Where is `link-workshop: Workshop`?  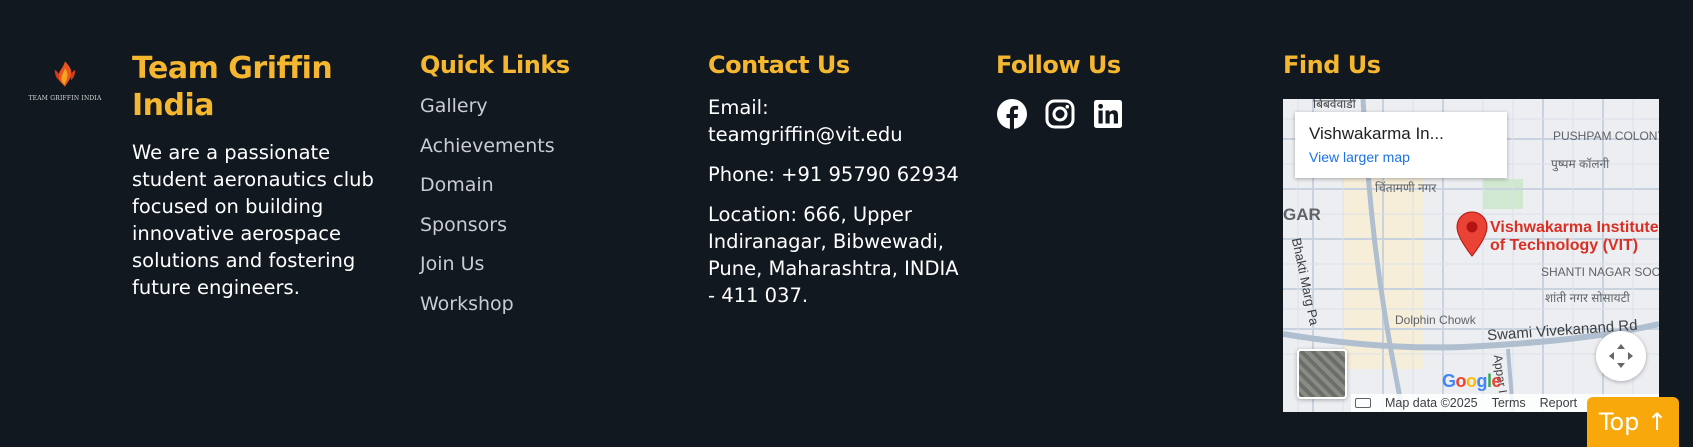 link-workshop: Workshop is located at coordinates (550, 304).